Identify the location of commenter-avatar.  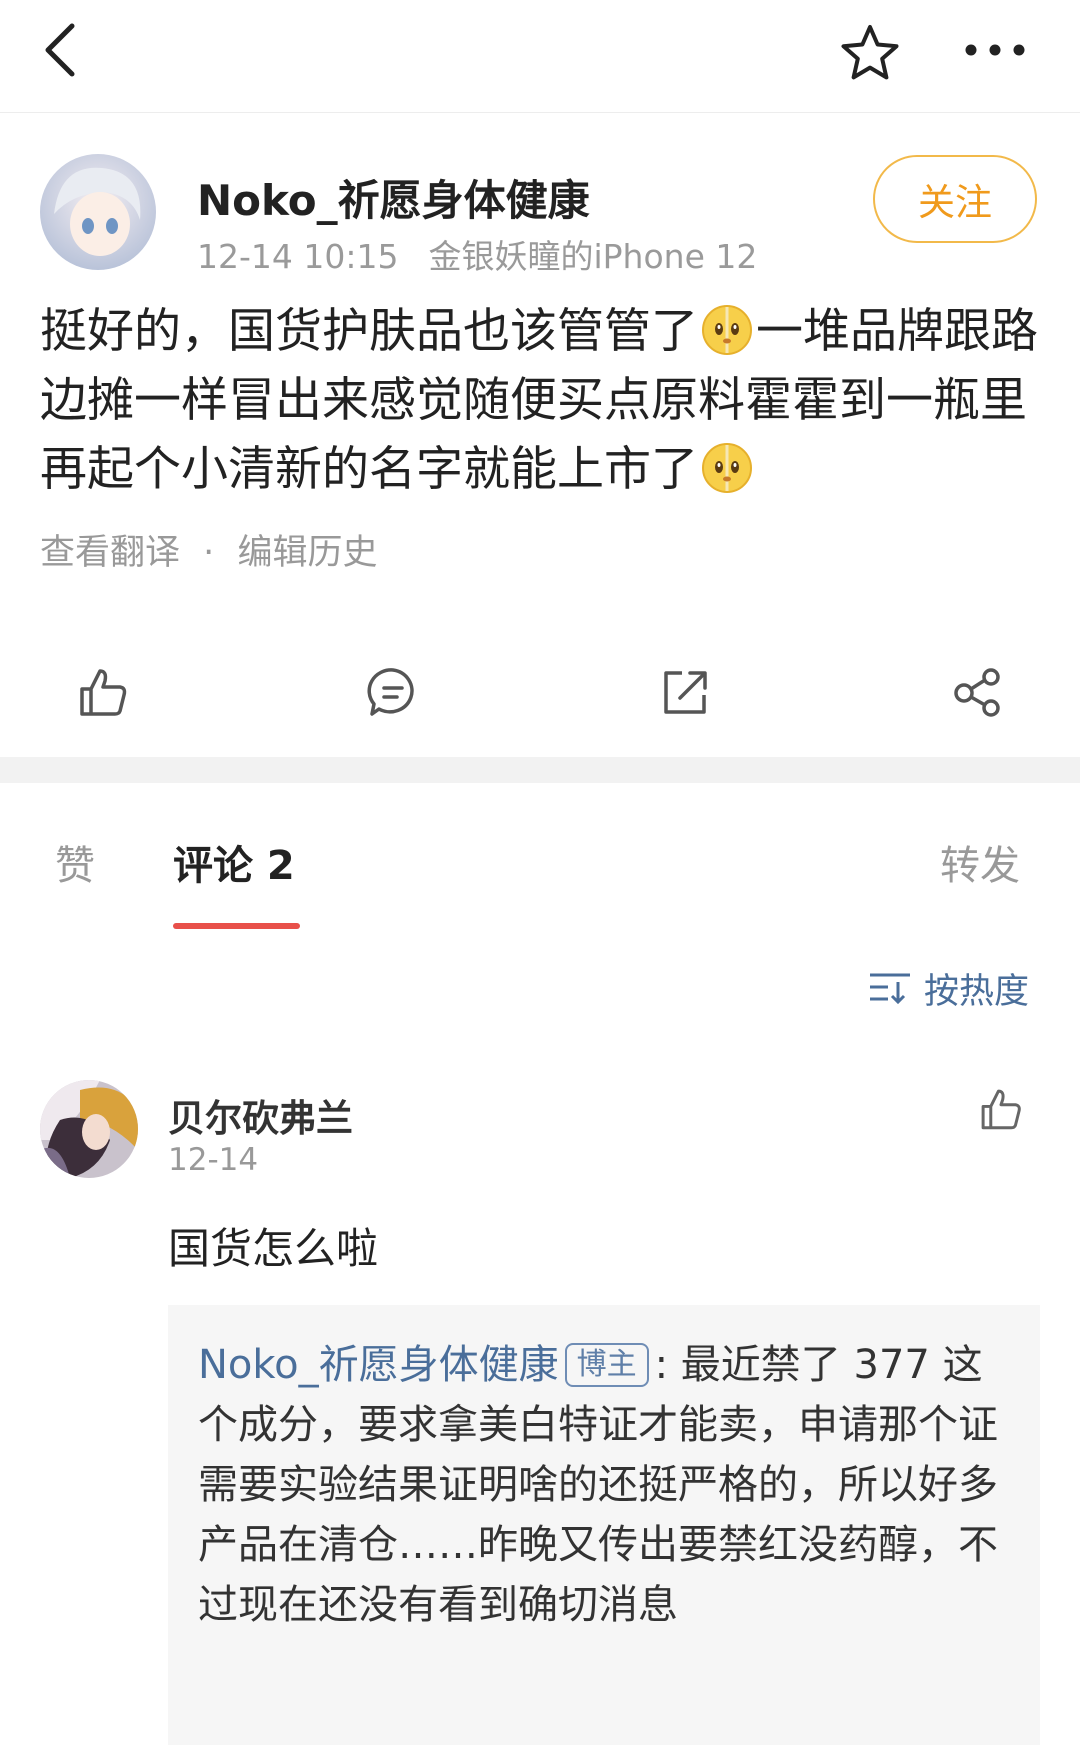
(89, 1129).